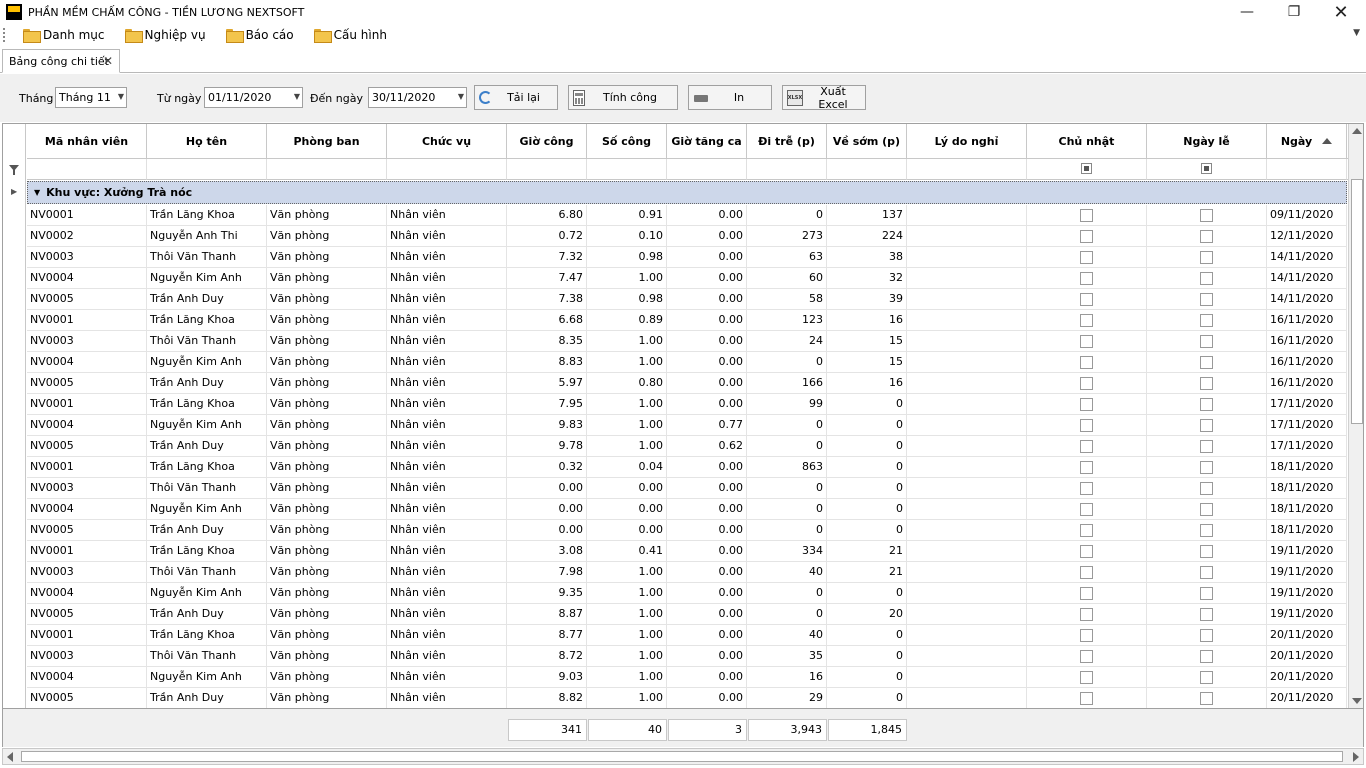  What do you see at coordinates (867, 362) in the screenshot?
I see `cell-ve-som: 15` at bounding box center [867, 362].